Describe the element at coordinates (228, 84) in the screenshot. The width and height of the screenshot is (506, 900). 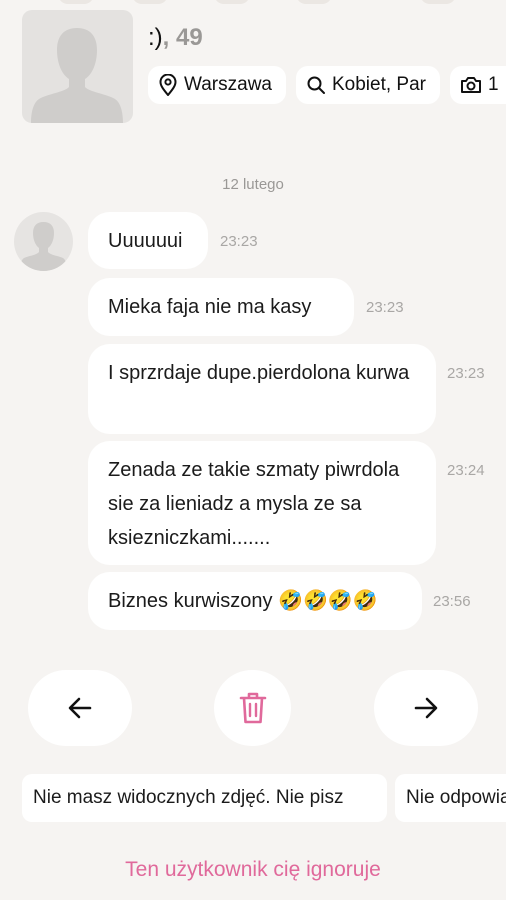
I see `location-label: Warszawa` at that location.